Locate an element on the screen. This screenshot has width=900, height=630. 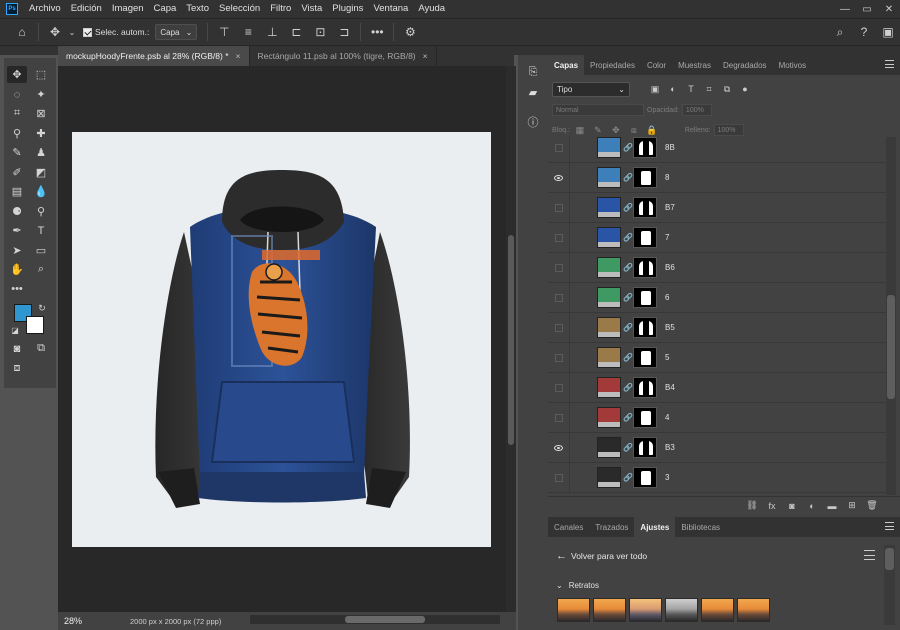
add-mask-icon: ◙ is located at coordinates (792, 506).